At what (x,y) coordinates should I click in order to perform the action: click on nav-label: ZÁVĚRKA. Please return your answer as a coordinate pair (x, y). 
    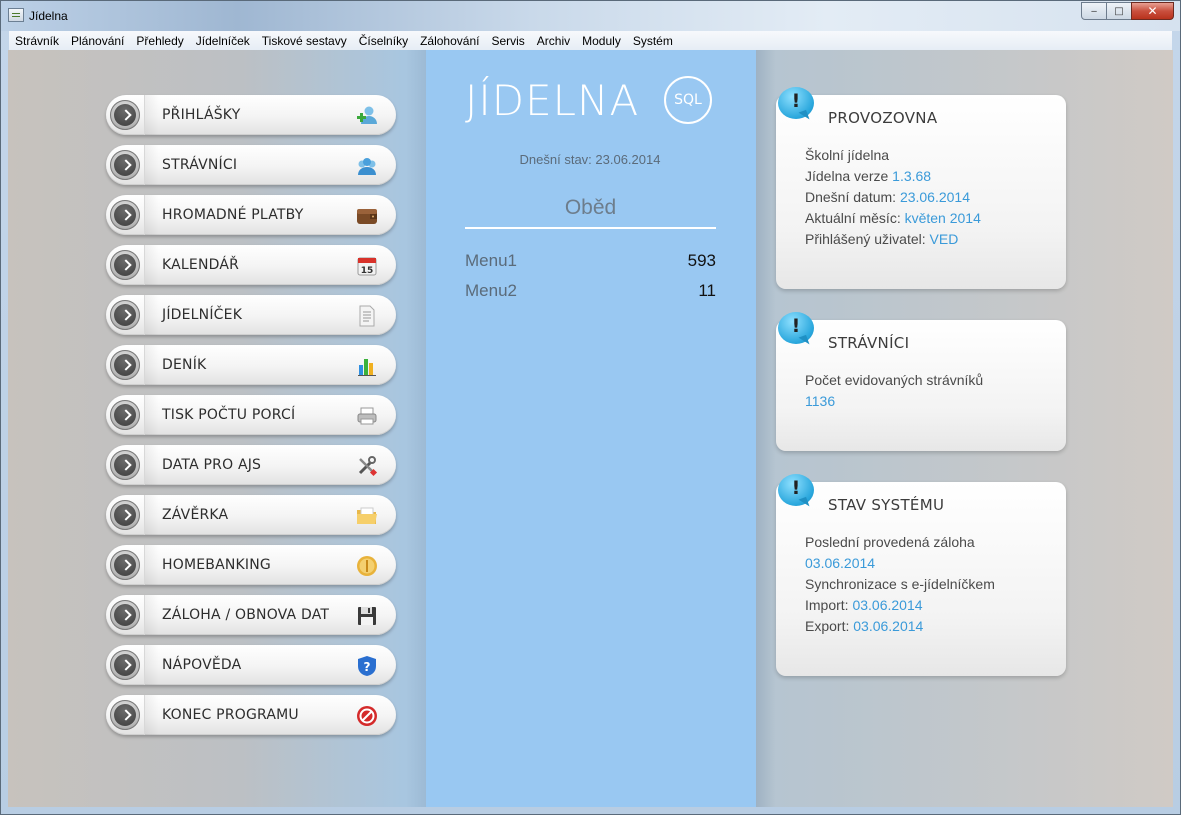
    Looking at the image, I should click on (195, 515).